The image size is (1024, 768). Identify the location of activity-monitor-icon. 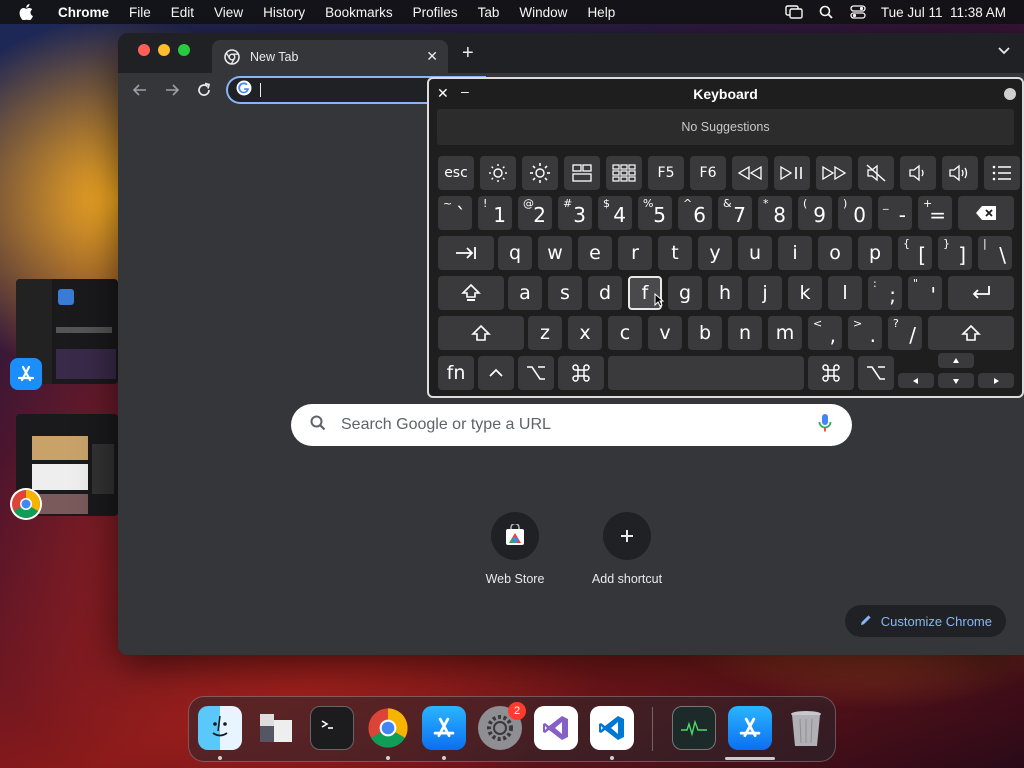
(694, 728).